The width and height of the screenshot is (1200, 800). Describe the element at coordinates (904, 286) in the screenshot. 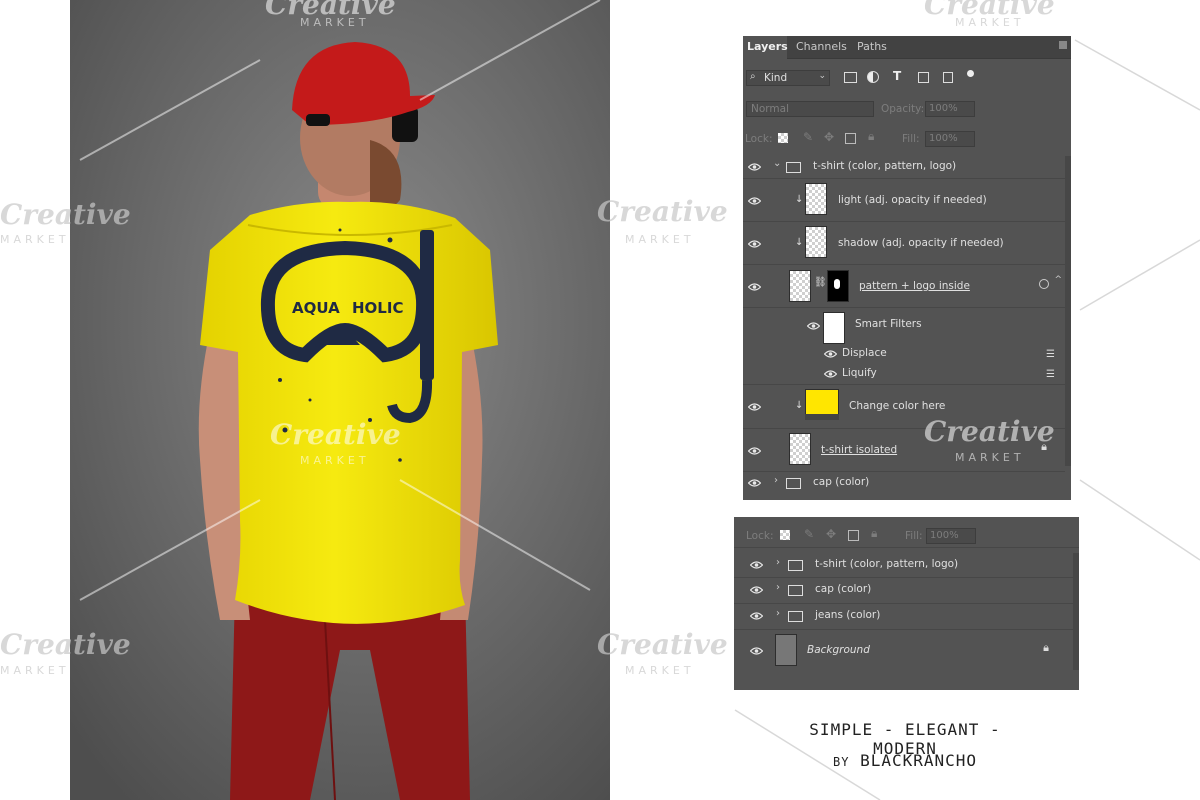

I see `layer-pattern-logo: ⛓︎ pattern + logo inside ^` at that location.